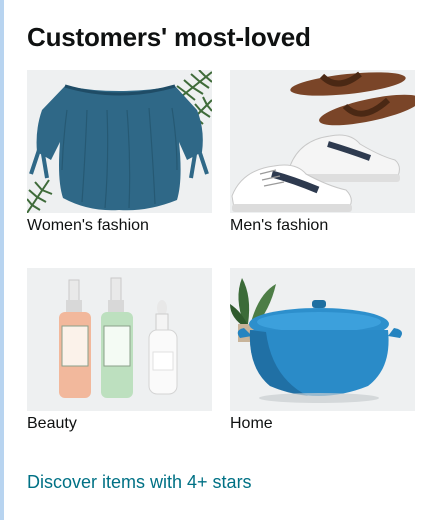  I want to click on womens-fashion-image, so click(119, 141).